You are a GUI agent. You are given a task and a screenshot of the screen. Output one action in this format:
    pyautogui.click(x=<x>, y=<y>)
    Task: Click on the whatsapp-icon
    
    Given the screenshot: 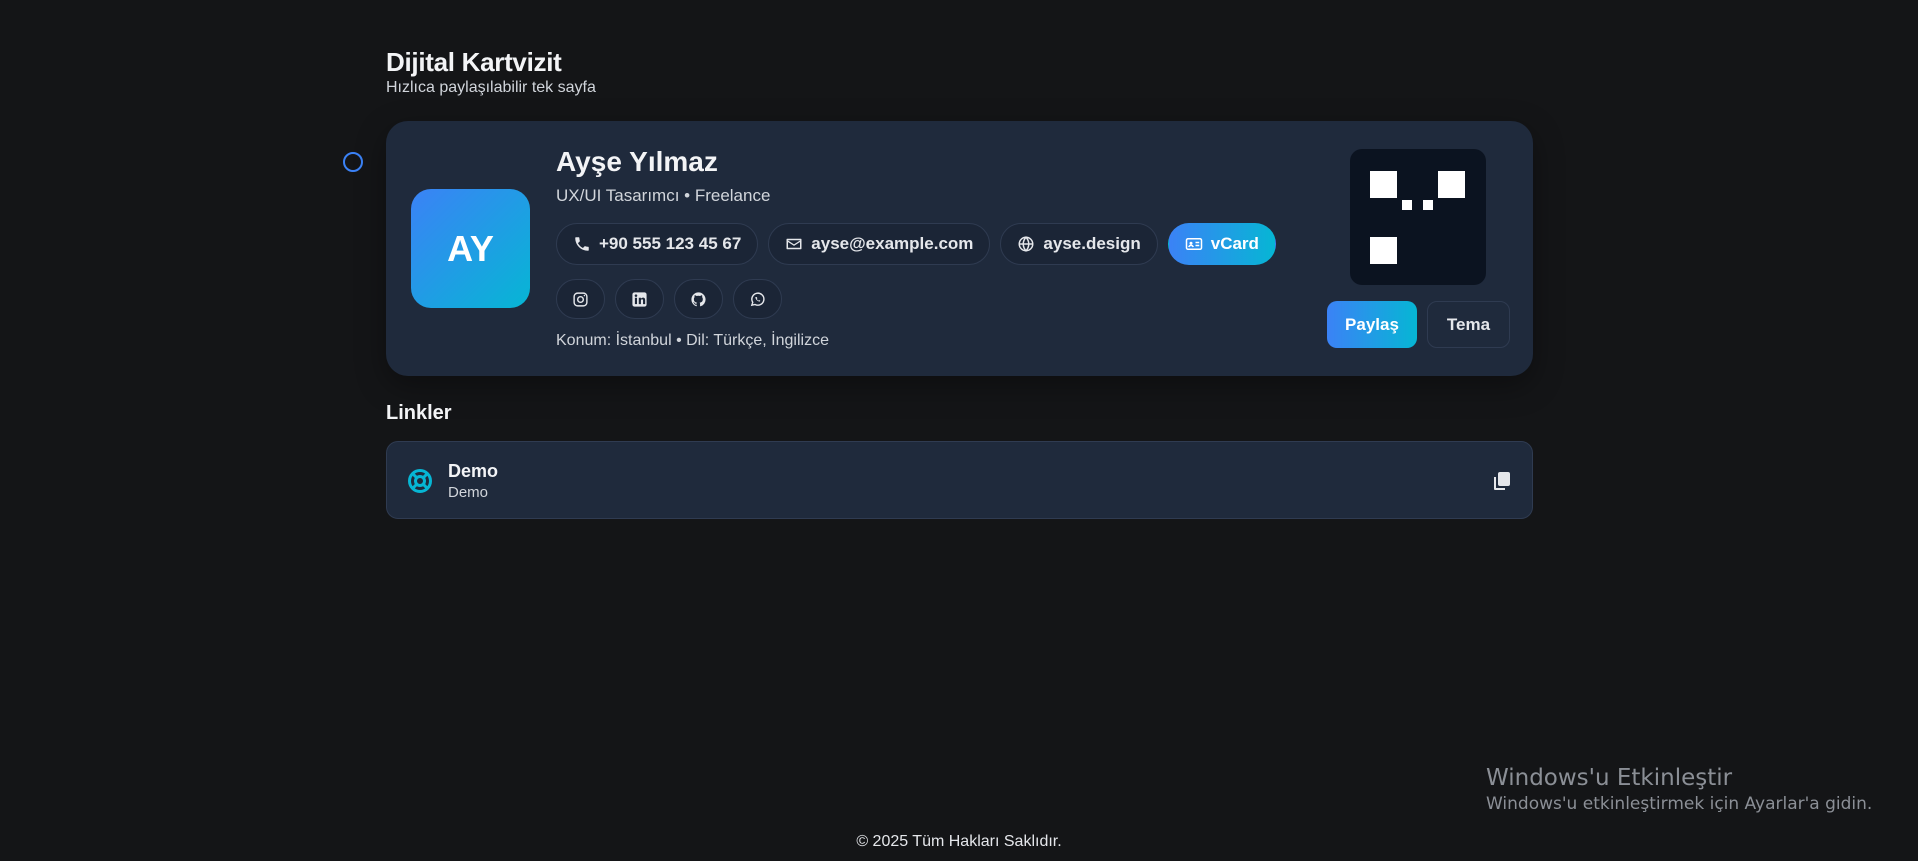 What is the action you would take?
    pyautogui.click(x=757, y=298)
    